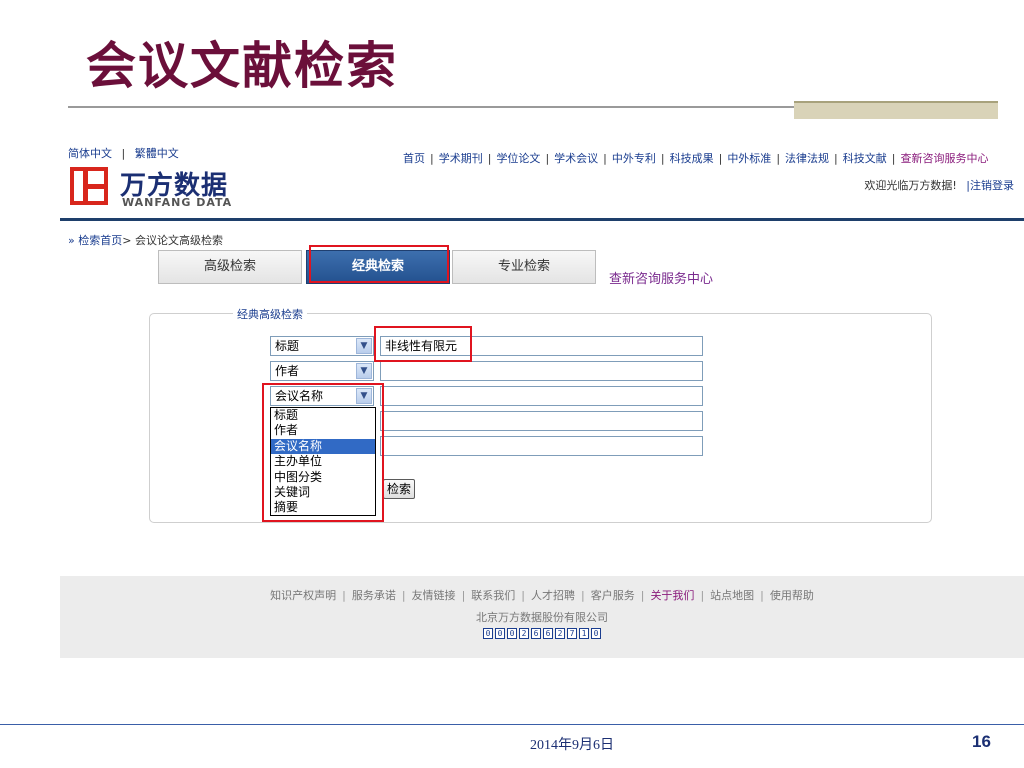 Image resolution: width=1024 pixels, height=768 pixels. Describe the element at coordinates (242, 66) in the screenshot. I see `slide-title: 会议文献检索` at that location.